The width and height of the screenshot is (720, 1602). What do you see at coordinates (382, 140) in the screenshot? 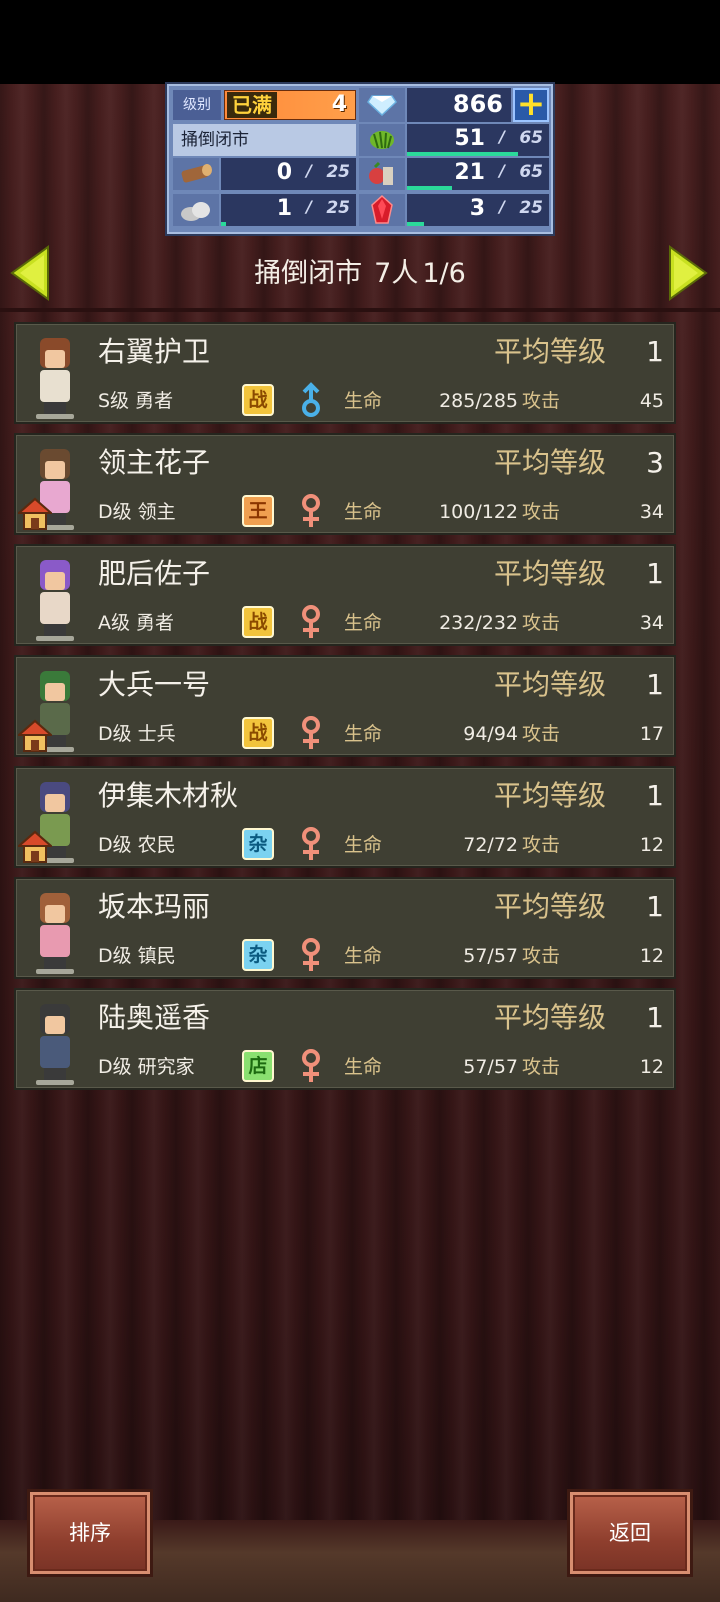
I see `grass-icon` at bounding box center [382, 140].